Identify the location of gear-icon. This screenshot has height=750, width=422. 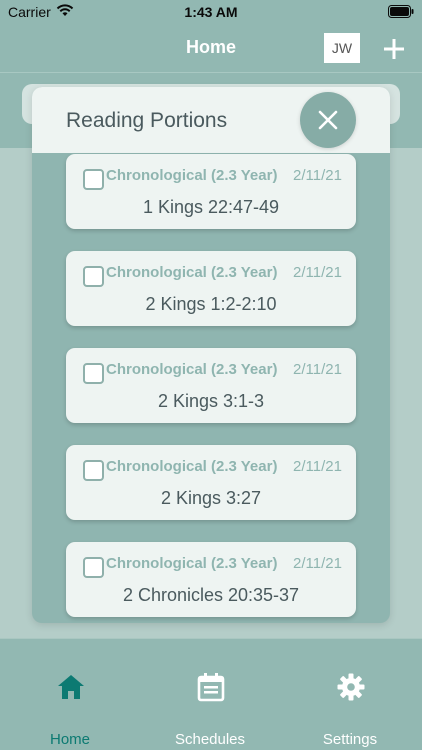
(351, 687).